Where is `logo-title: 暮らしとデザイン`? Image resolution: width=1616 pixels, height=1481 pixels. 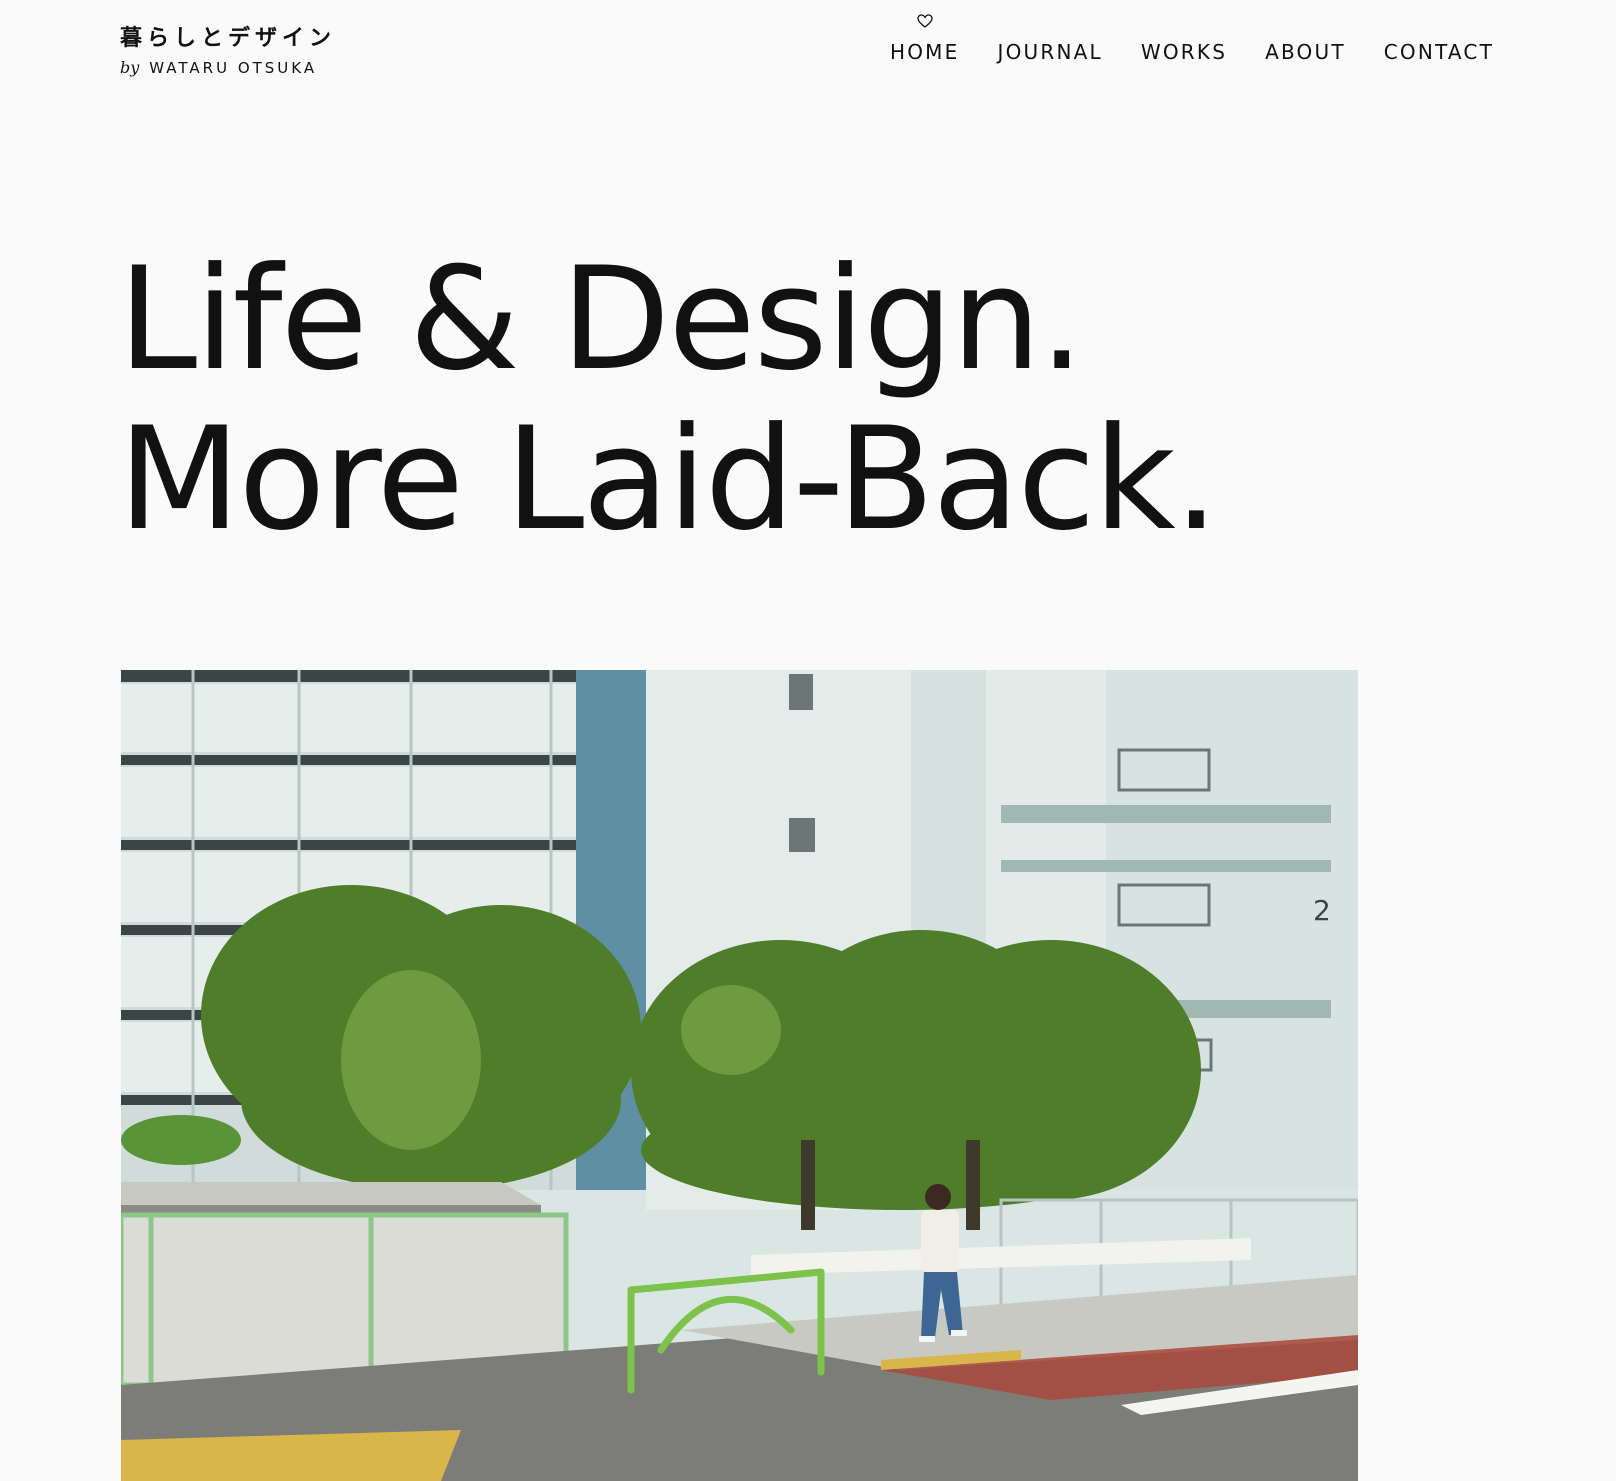
logo-title: 暮らしとデザイン is located at coordinates (228, 38).